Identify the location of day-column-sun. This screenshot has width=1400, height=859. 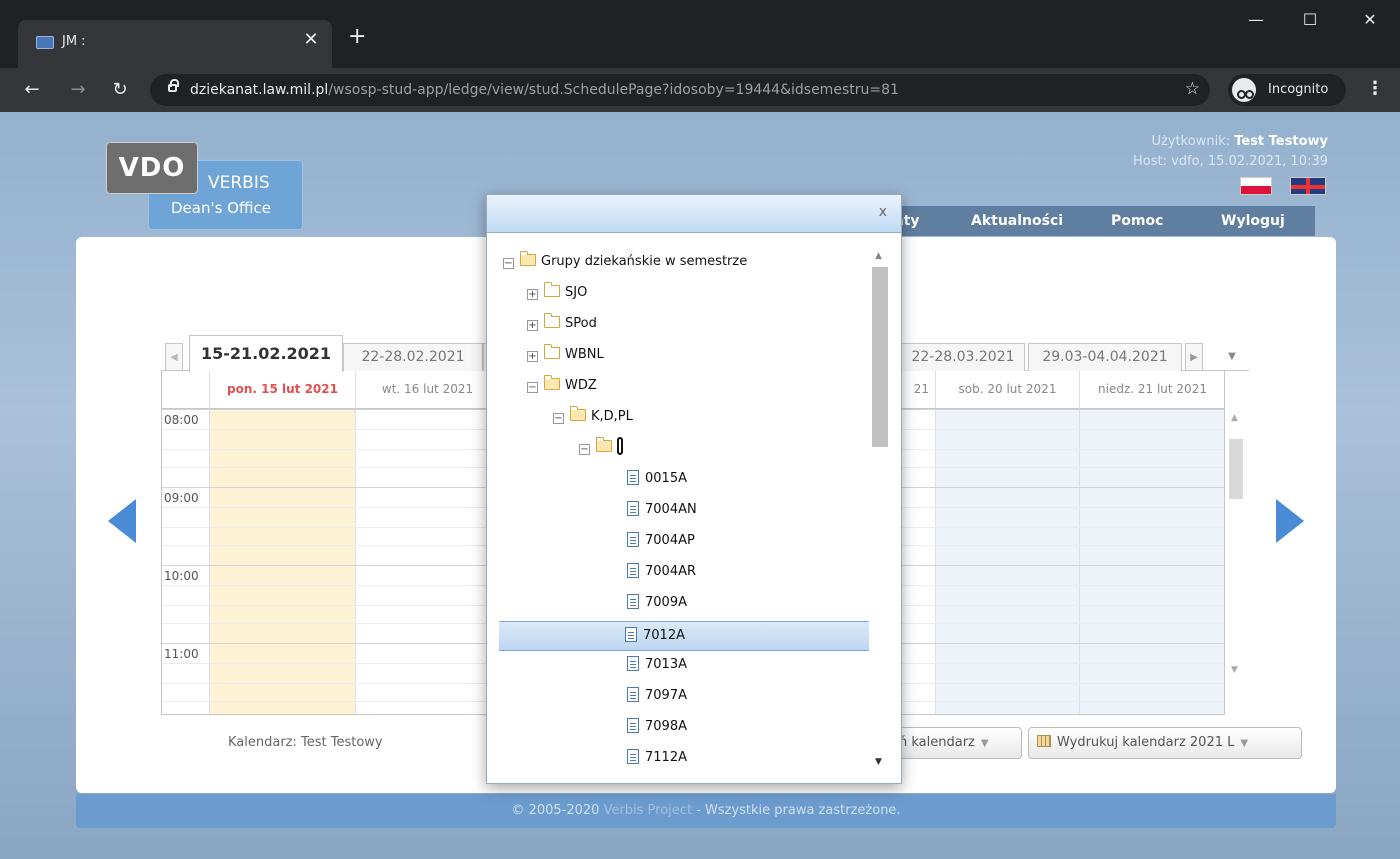
(1152, 561).